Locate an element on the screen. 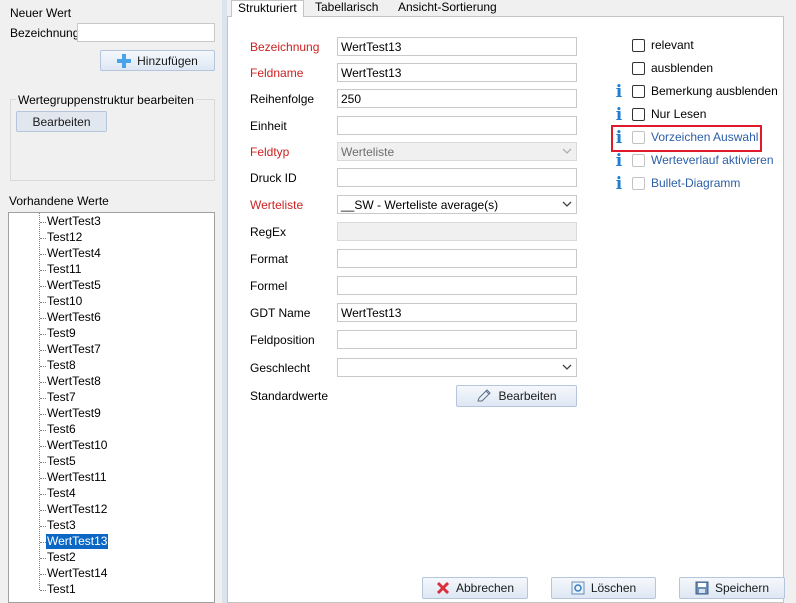 This screenshot has height=603, width=796. feldposition-input is located at coordinates (457, 339).